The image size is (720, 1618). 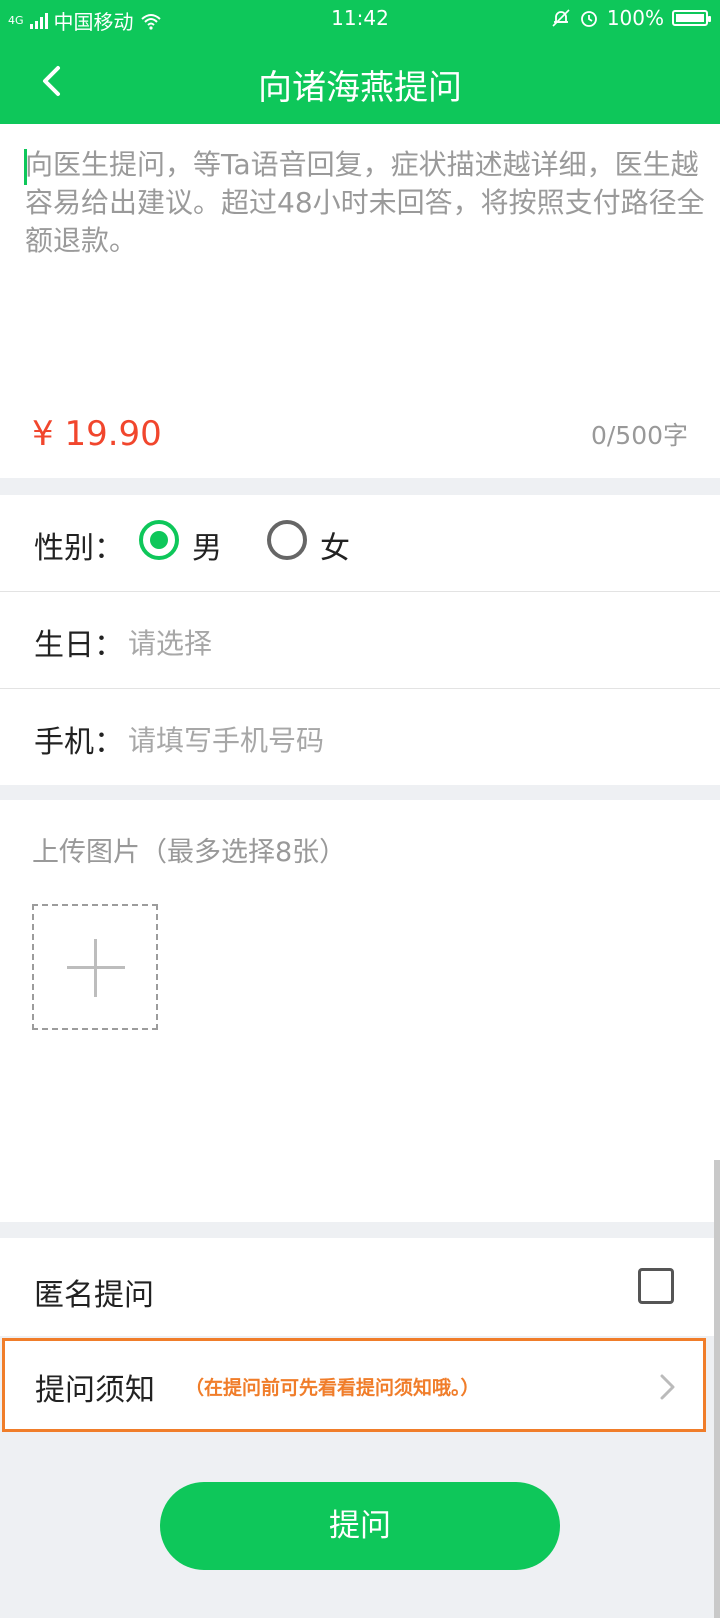 What do you see at coordinates (360, 19) in the screenshot?
I see `status-bar: 4G 中国移动 11:42 100%` at bounding box center [360, 19].